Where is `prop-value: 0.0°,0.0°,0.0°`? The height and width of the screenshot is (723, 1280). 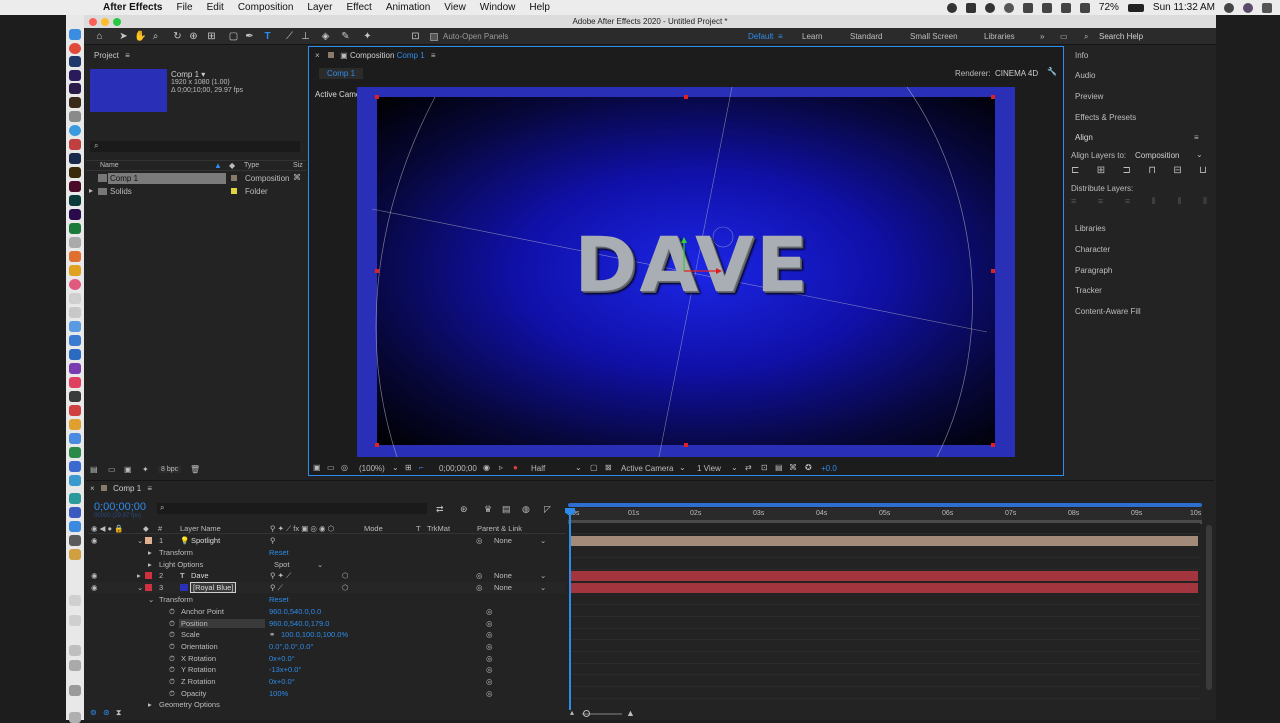
prop-value: 0.0°,0.0°,0.0° is located at coordinates (291, 646).